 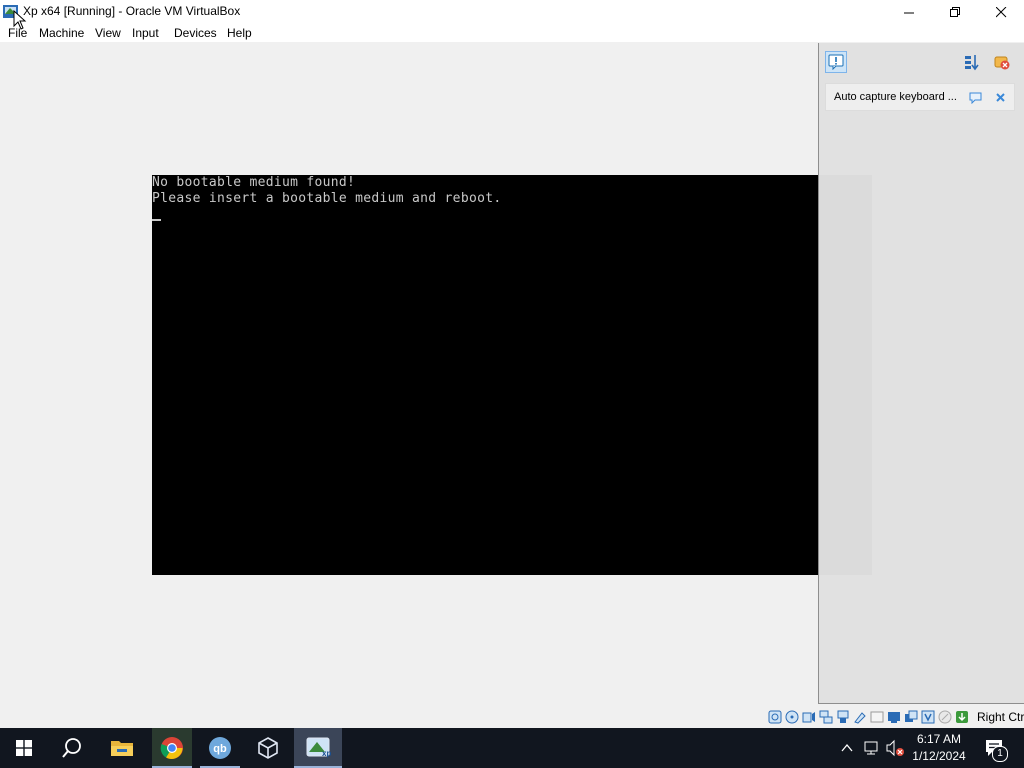 What do you see at coordinates (928, 717) in the screenshot?
I see `virtualization-icon` at bounding box center [928, 717].